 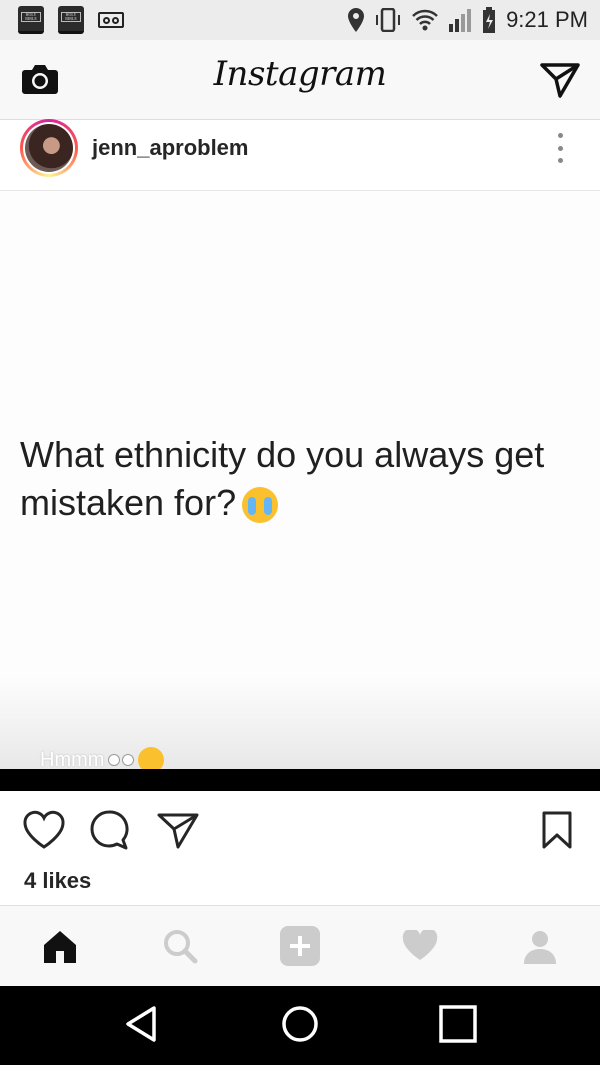 I want to click on direct-message-icon, so click(x=560, y=80).